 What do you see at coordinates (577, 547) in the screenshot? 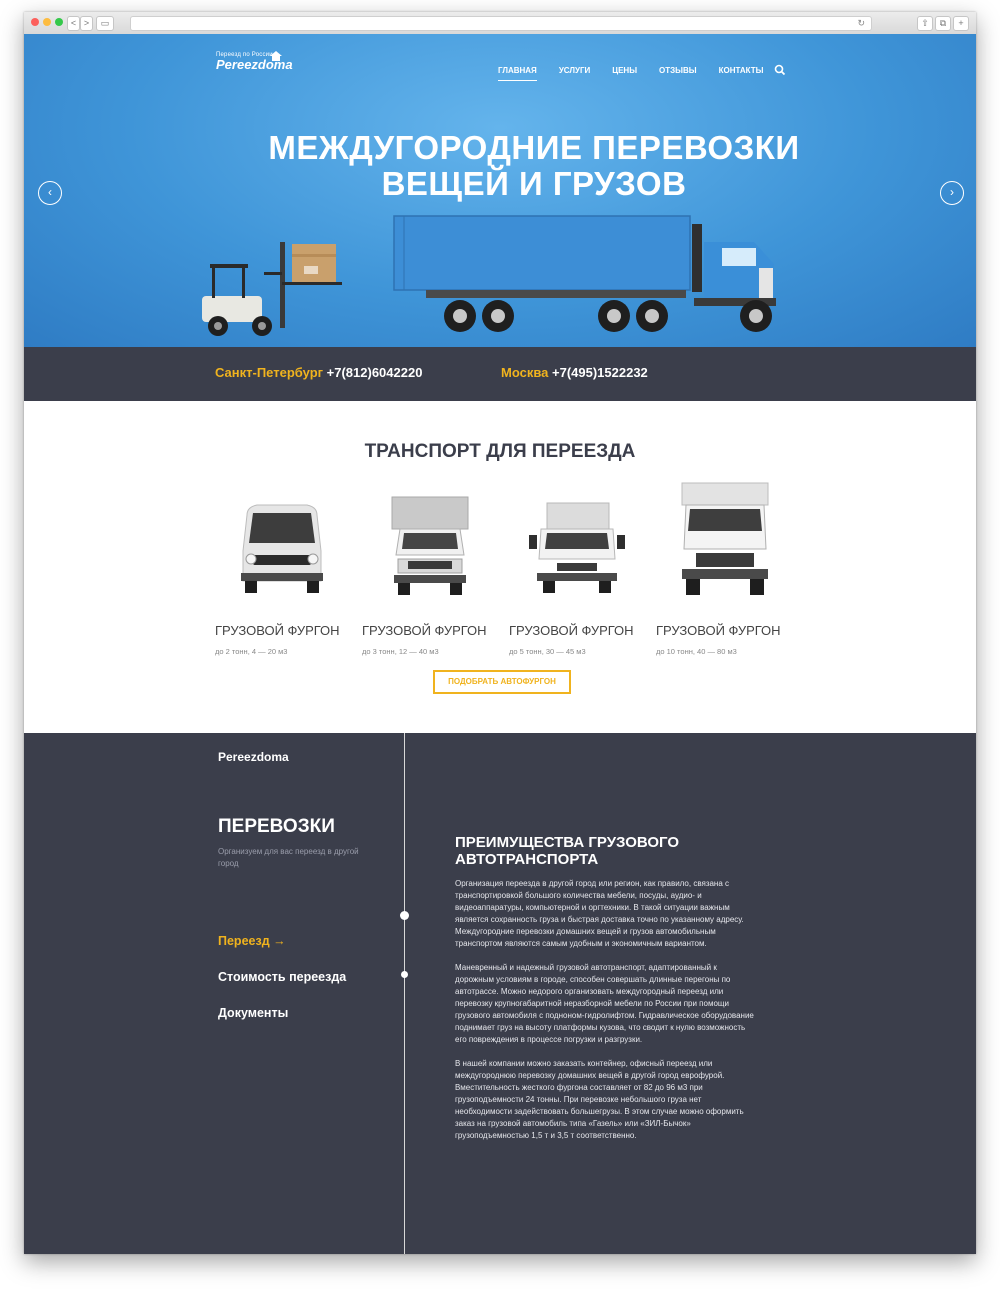
I see `van-large-image` at bounding box center [577, 547].